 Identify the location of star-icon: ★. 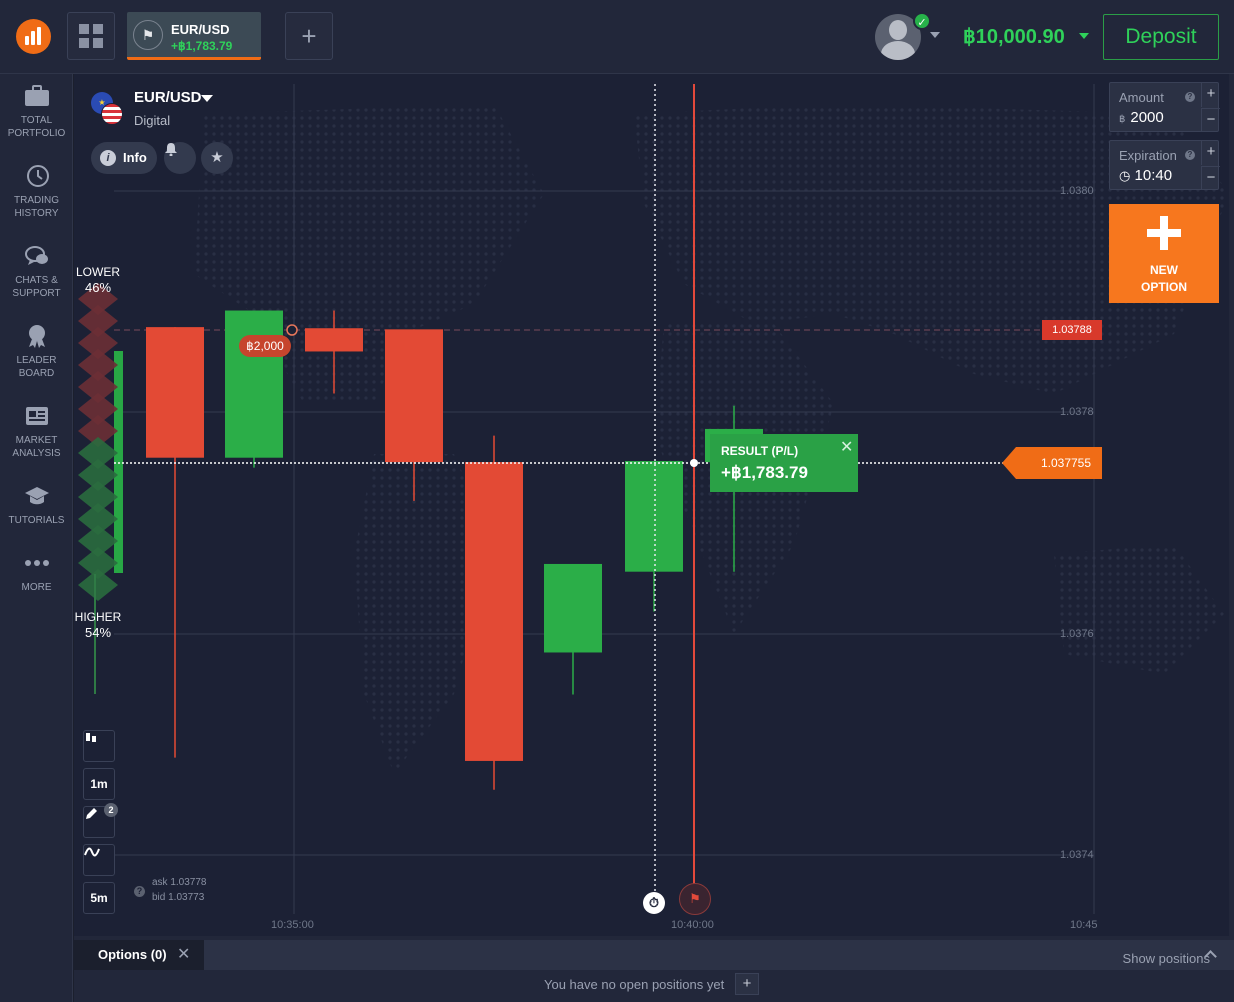
(217, 157).